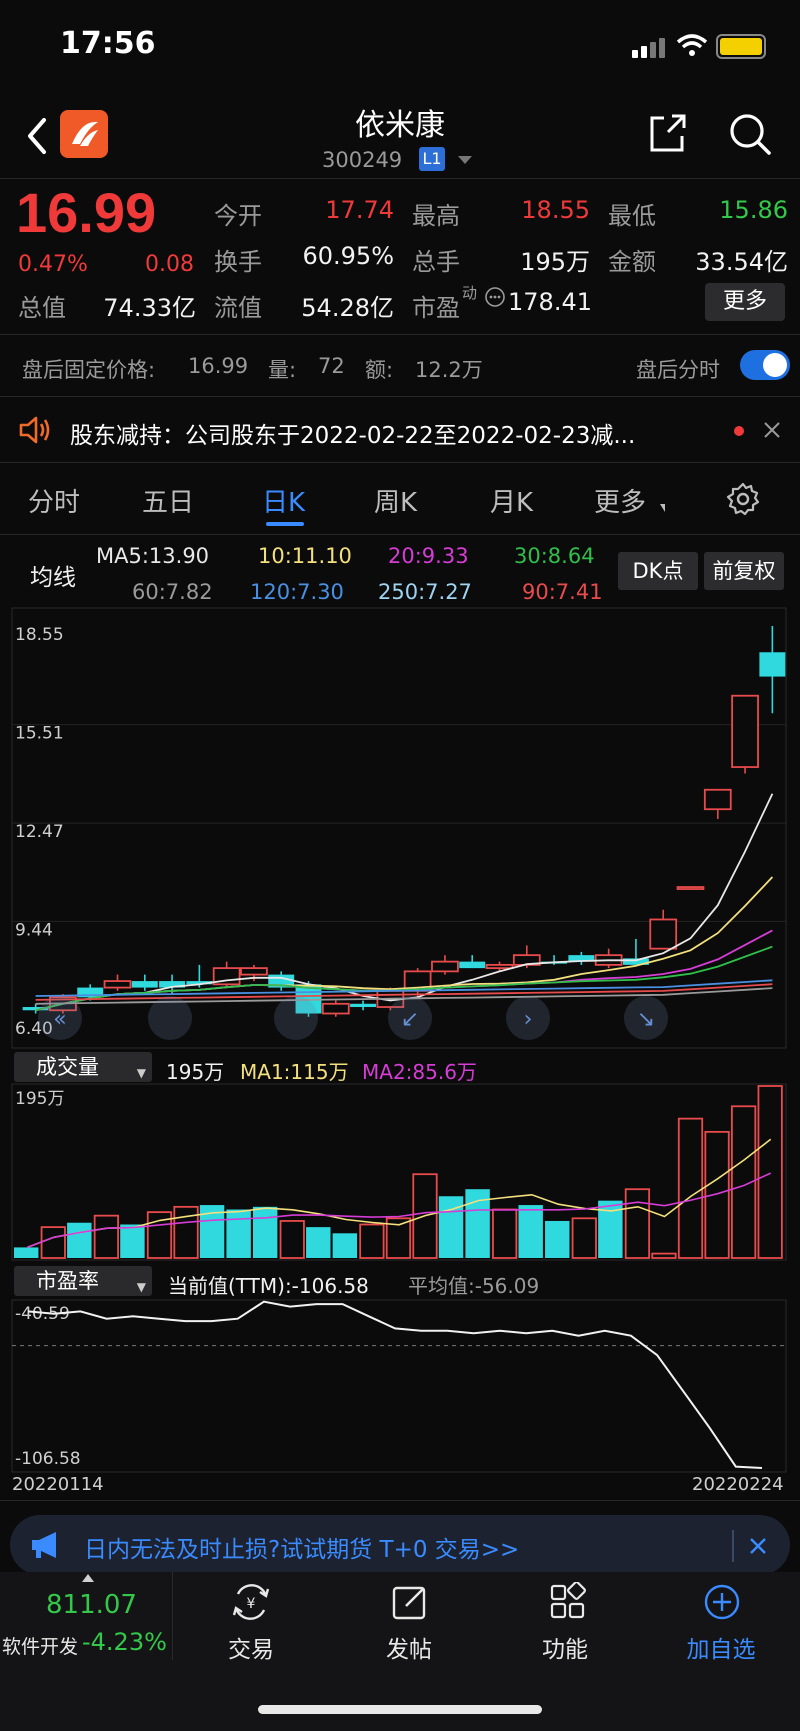 The image size is (800, 1731). What do you see at coordinates (39, 734) in the screenshot?
I see `kline-tick-label: 15.51` at bounding box center [39, 734].